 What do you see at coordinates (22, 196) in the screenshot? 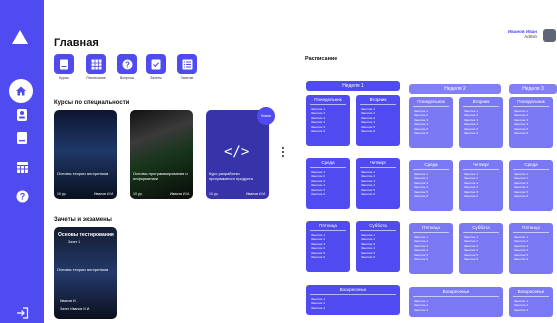
I see `help-icon: ?` at bounding box center [22, 196].